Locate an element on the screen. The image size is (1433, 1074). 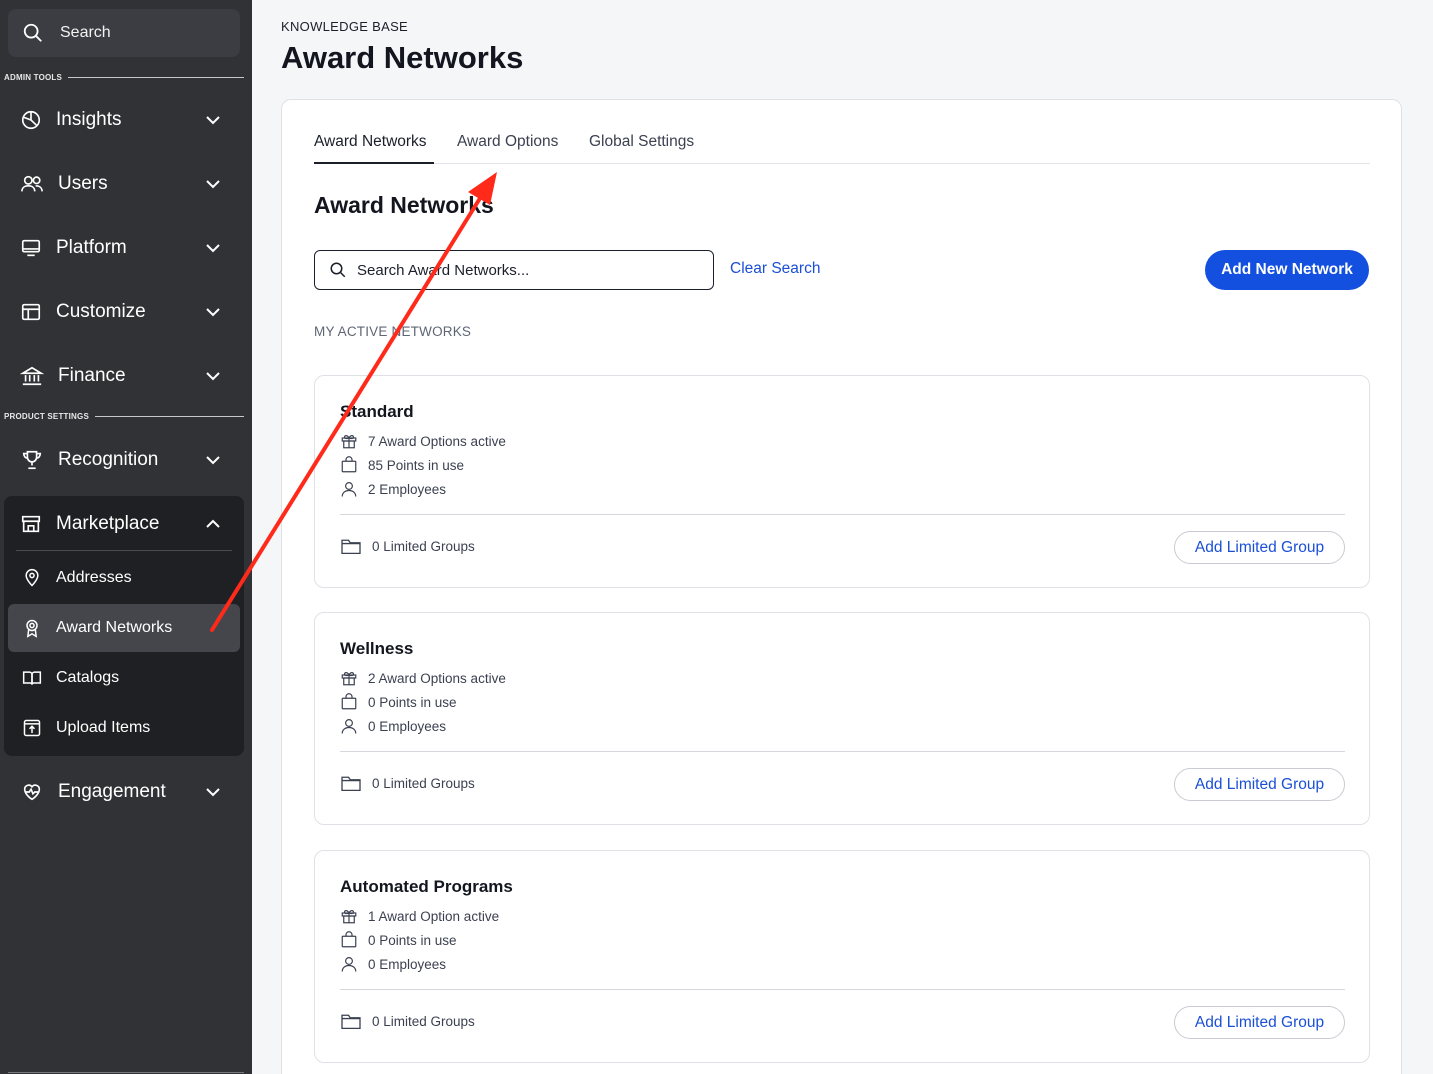
layout-icon is located at coordinates (31, 312).